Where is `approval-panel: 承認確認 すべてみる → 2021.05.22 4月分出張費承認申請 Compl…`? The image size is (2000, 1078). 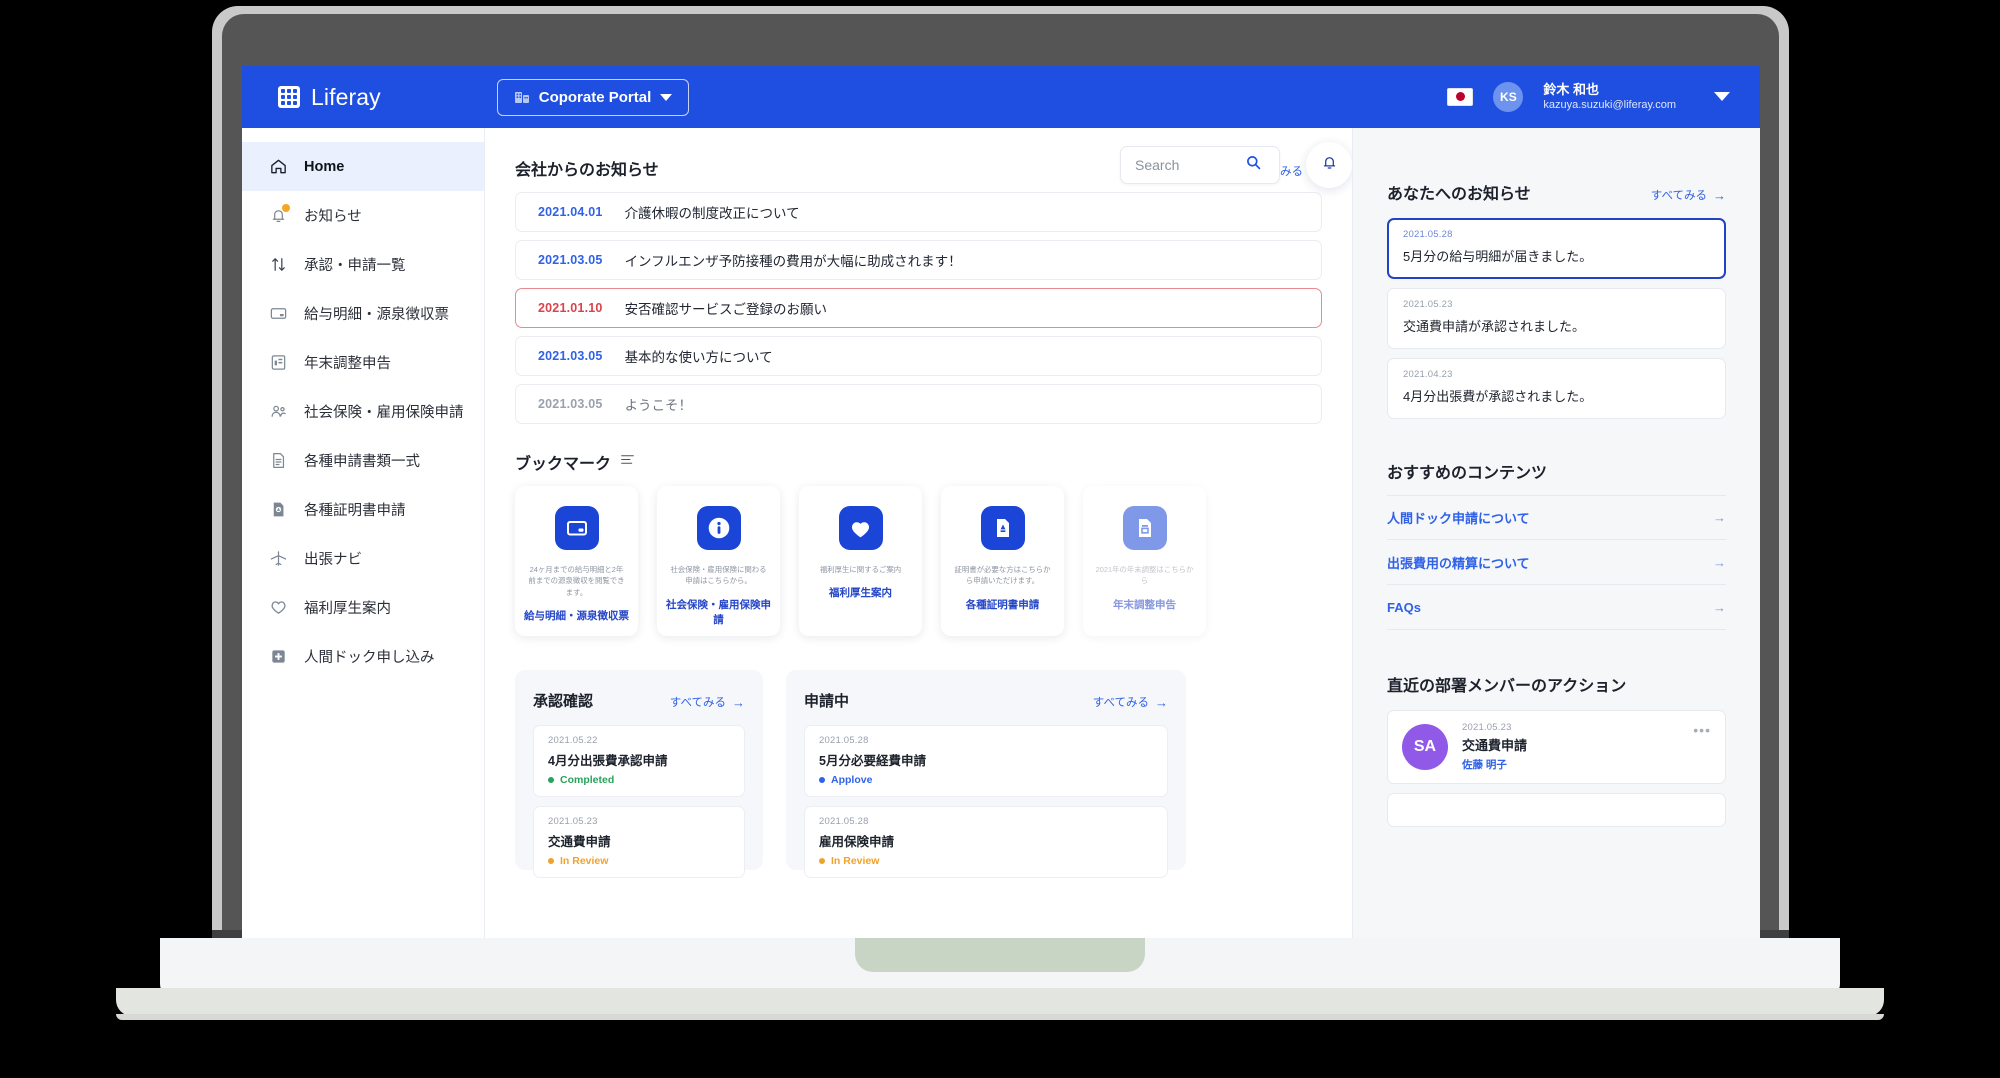 approval-panel: 承認確認 すべてみる → 2021.05.22 4月分出張費承認申請 Compl… is located at coordinates (639, 774).